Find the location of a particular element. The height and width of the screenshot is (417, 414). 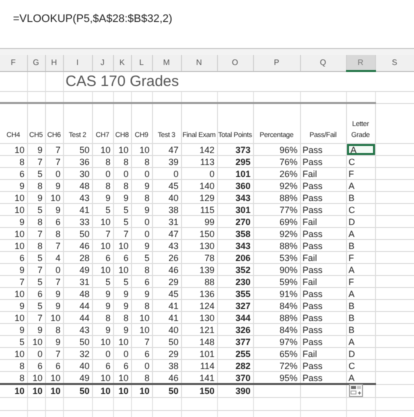

table-cell: 88 is located at coordinates (199, 282).